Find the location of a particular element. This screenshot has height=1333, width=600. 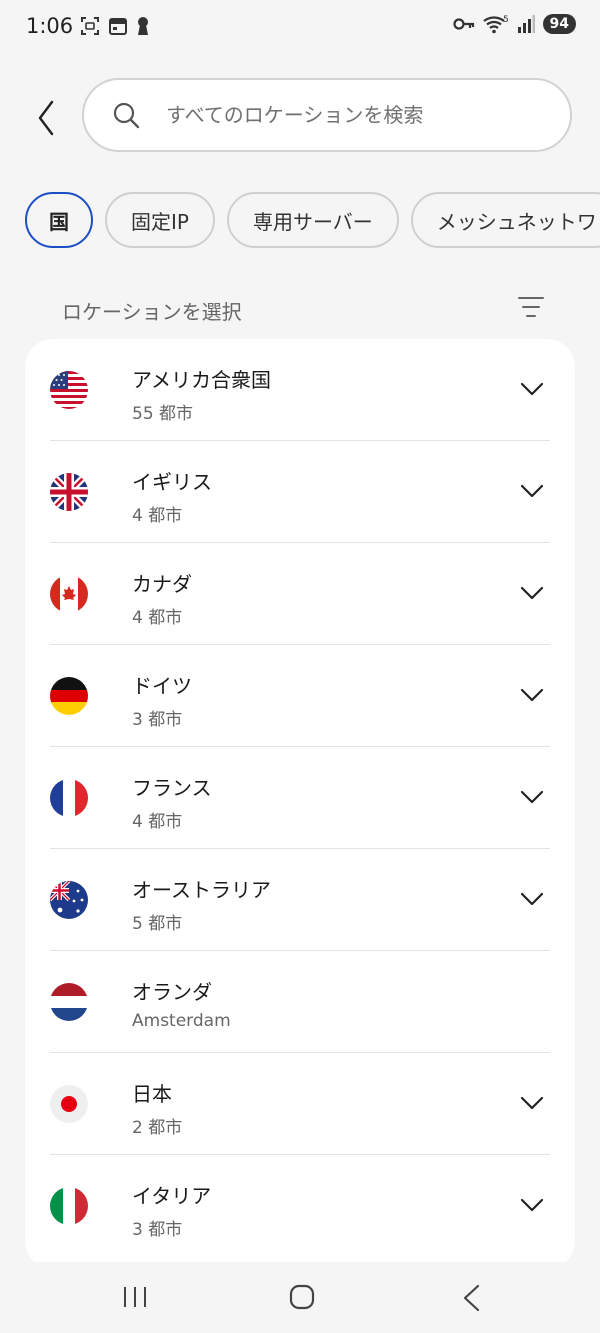

us-flag-icon is located at coordinates (69, 390).